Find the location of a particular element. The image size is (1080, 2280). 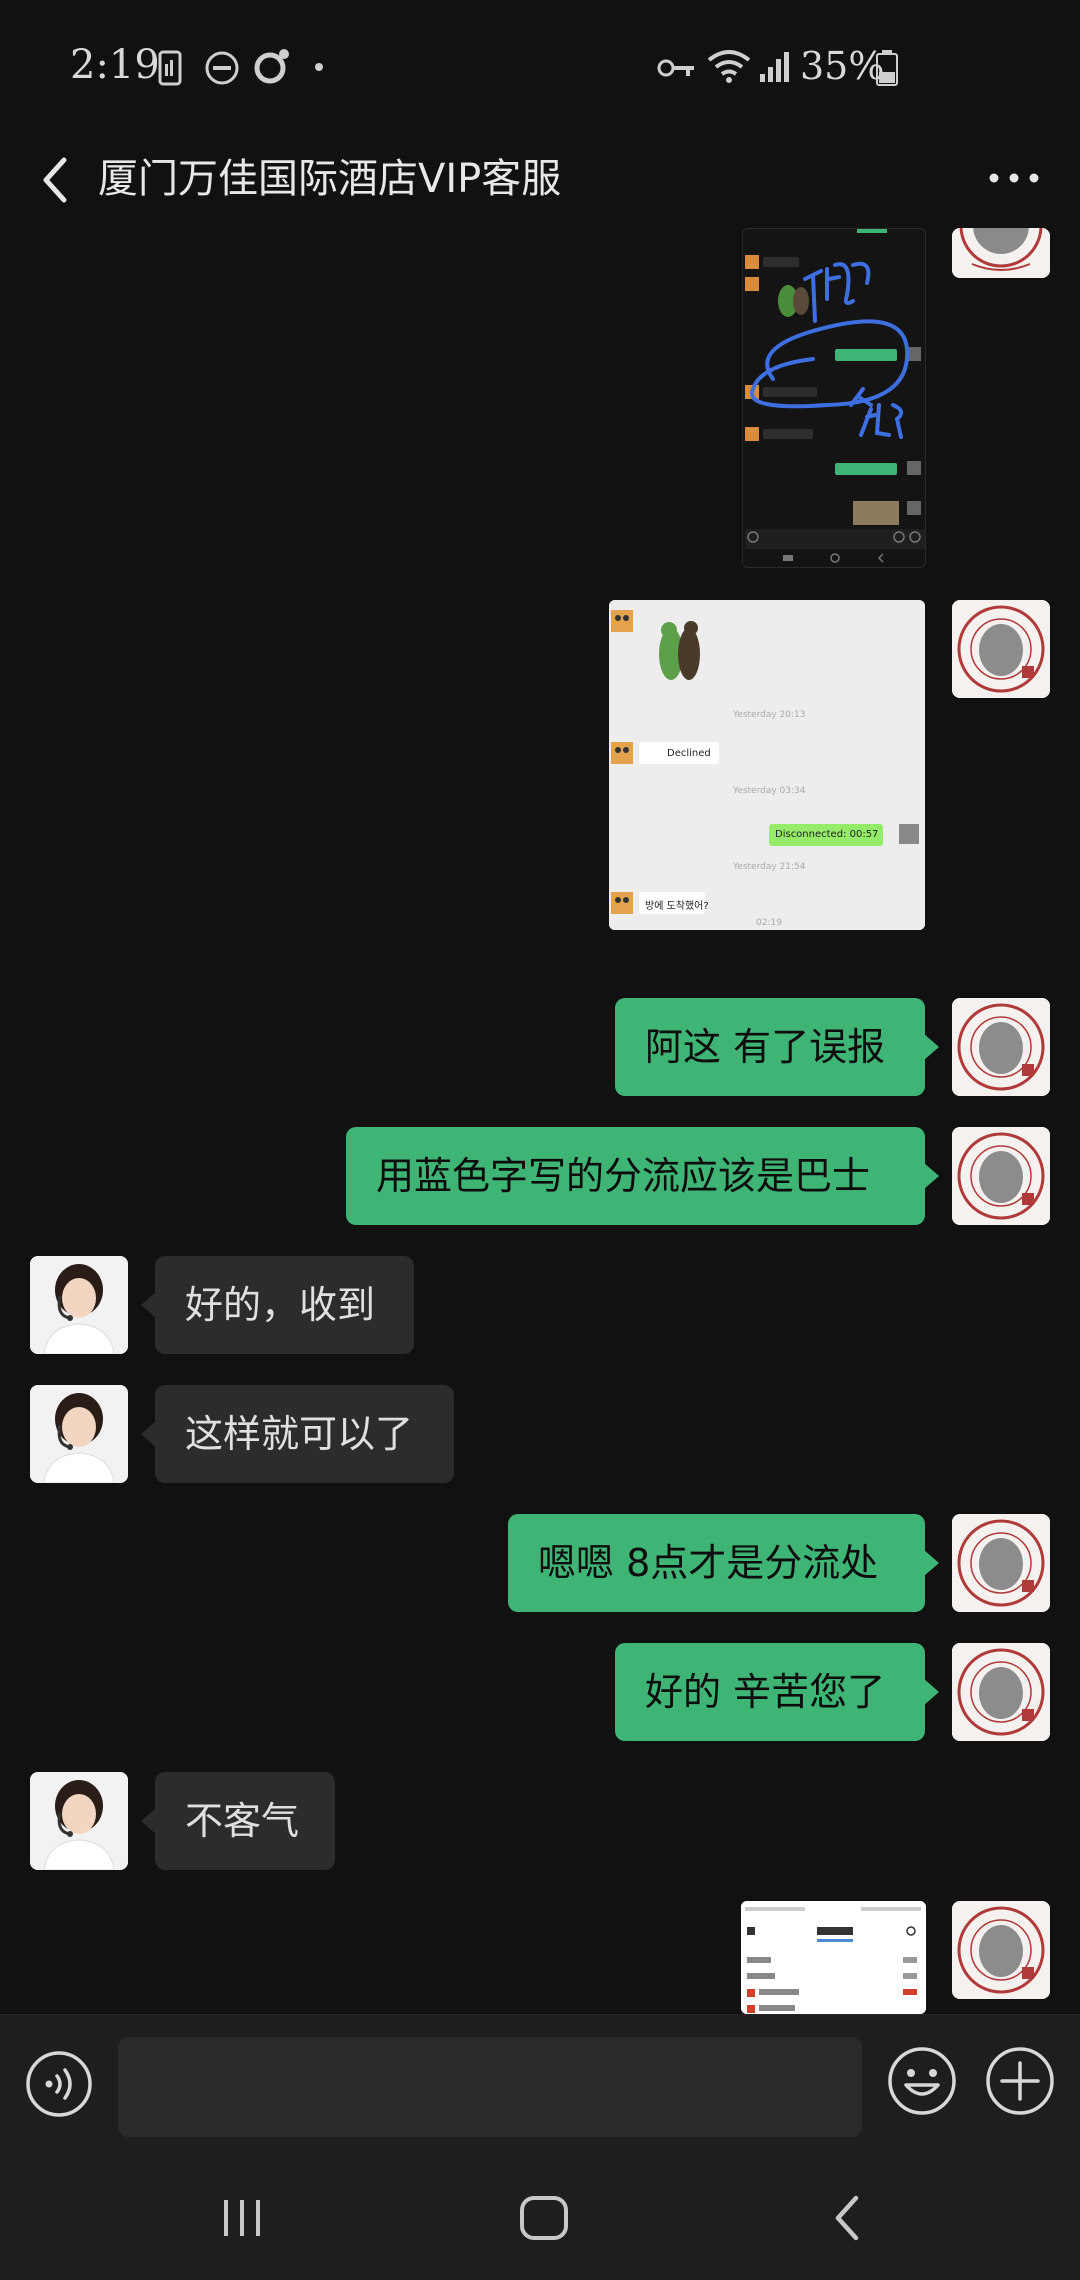

self-message-bubble: 嗯嗯 8点才是分流处 is located at coordinates (723, 1563).